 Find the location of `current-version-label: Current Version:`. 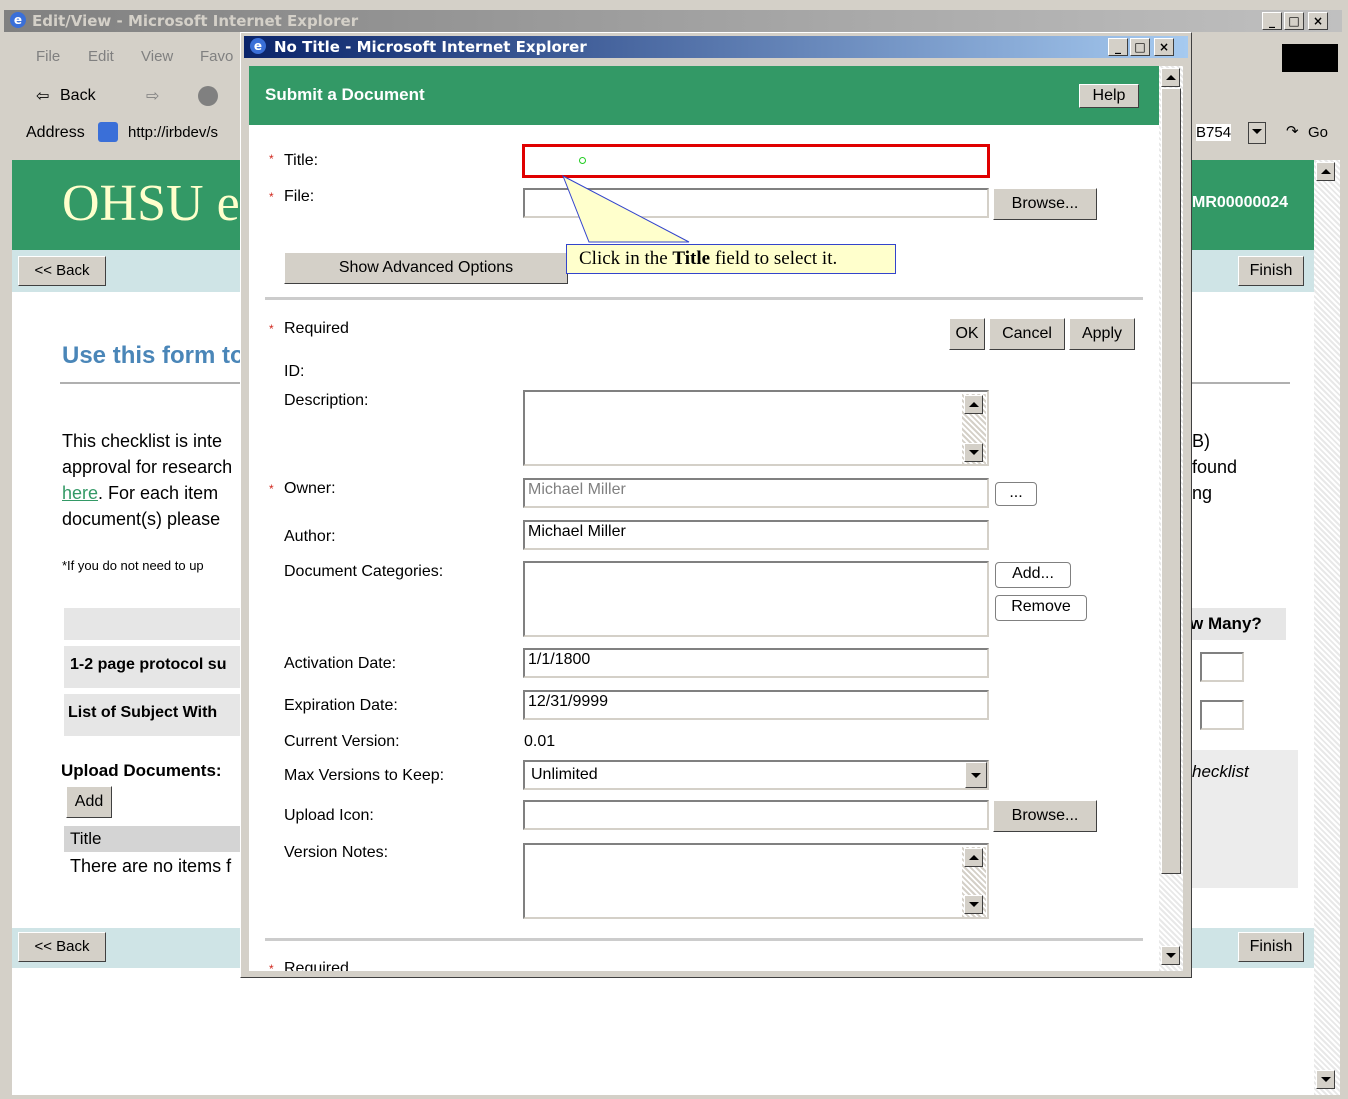

current-version-label: Current Version: is located at coordinates (342, 741).